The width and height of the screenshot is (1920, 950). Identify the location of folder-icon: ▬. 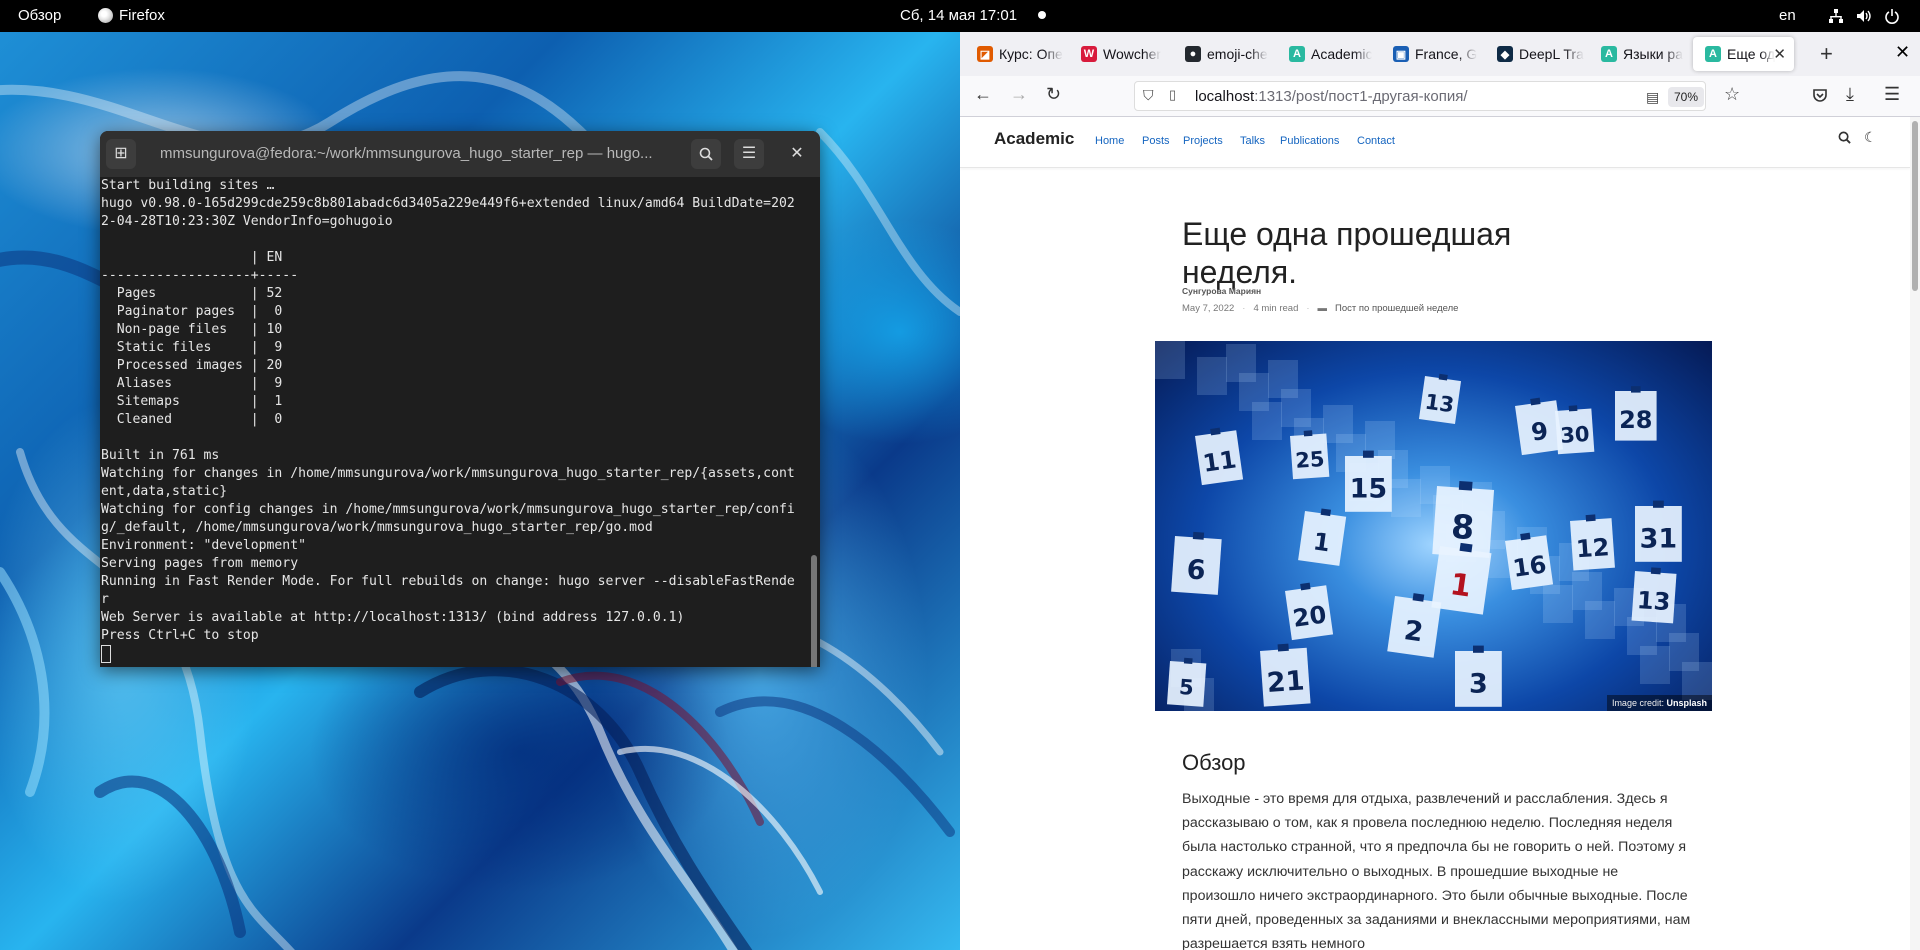
(1322, 308).